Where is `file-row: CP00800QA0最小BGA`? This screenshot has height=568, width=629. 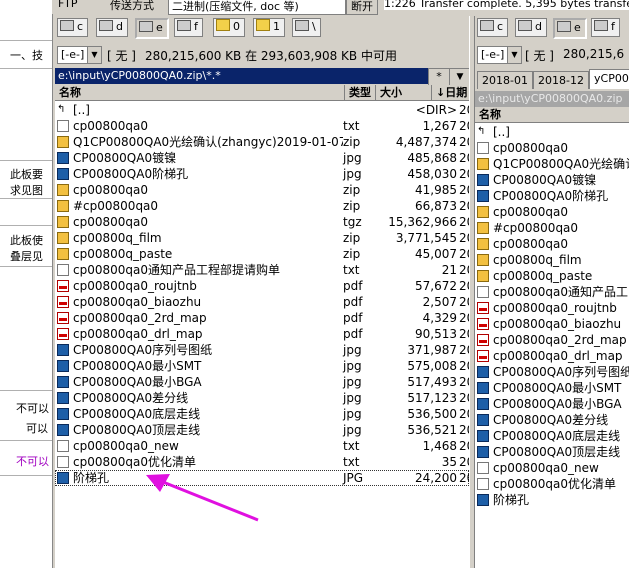 file-row: CP00800QA0最小BGA is located at coordinates (552, 404).